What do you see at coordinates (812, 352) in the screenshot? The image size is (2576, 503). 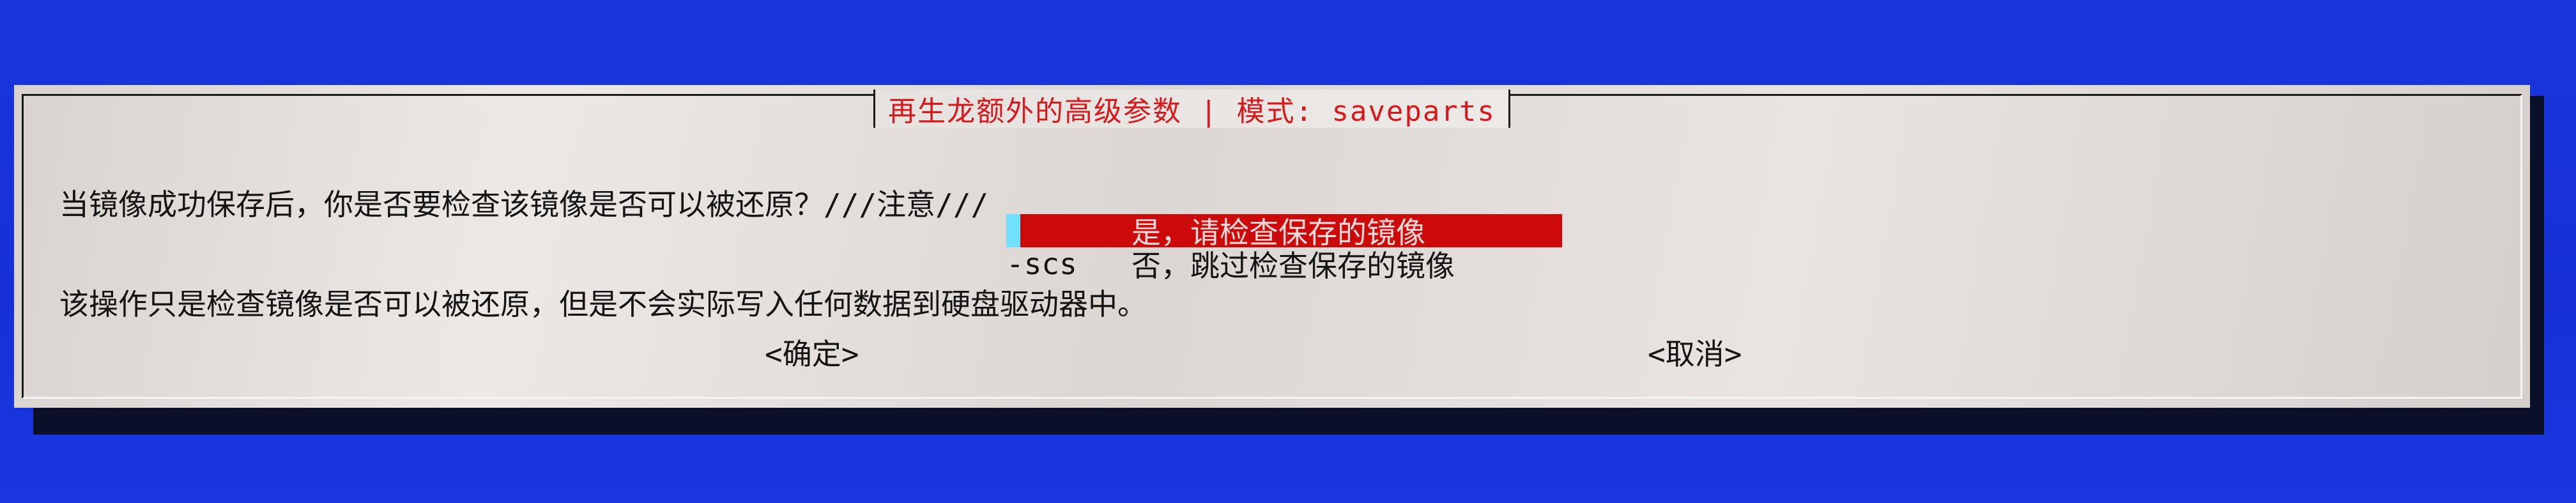 I see `ok-button: <确定>` at bounding box center [812, 352].